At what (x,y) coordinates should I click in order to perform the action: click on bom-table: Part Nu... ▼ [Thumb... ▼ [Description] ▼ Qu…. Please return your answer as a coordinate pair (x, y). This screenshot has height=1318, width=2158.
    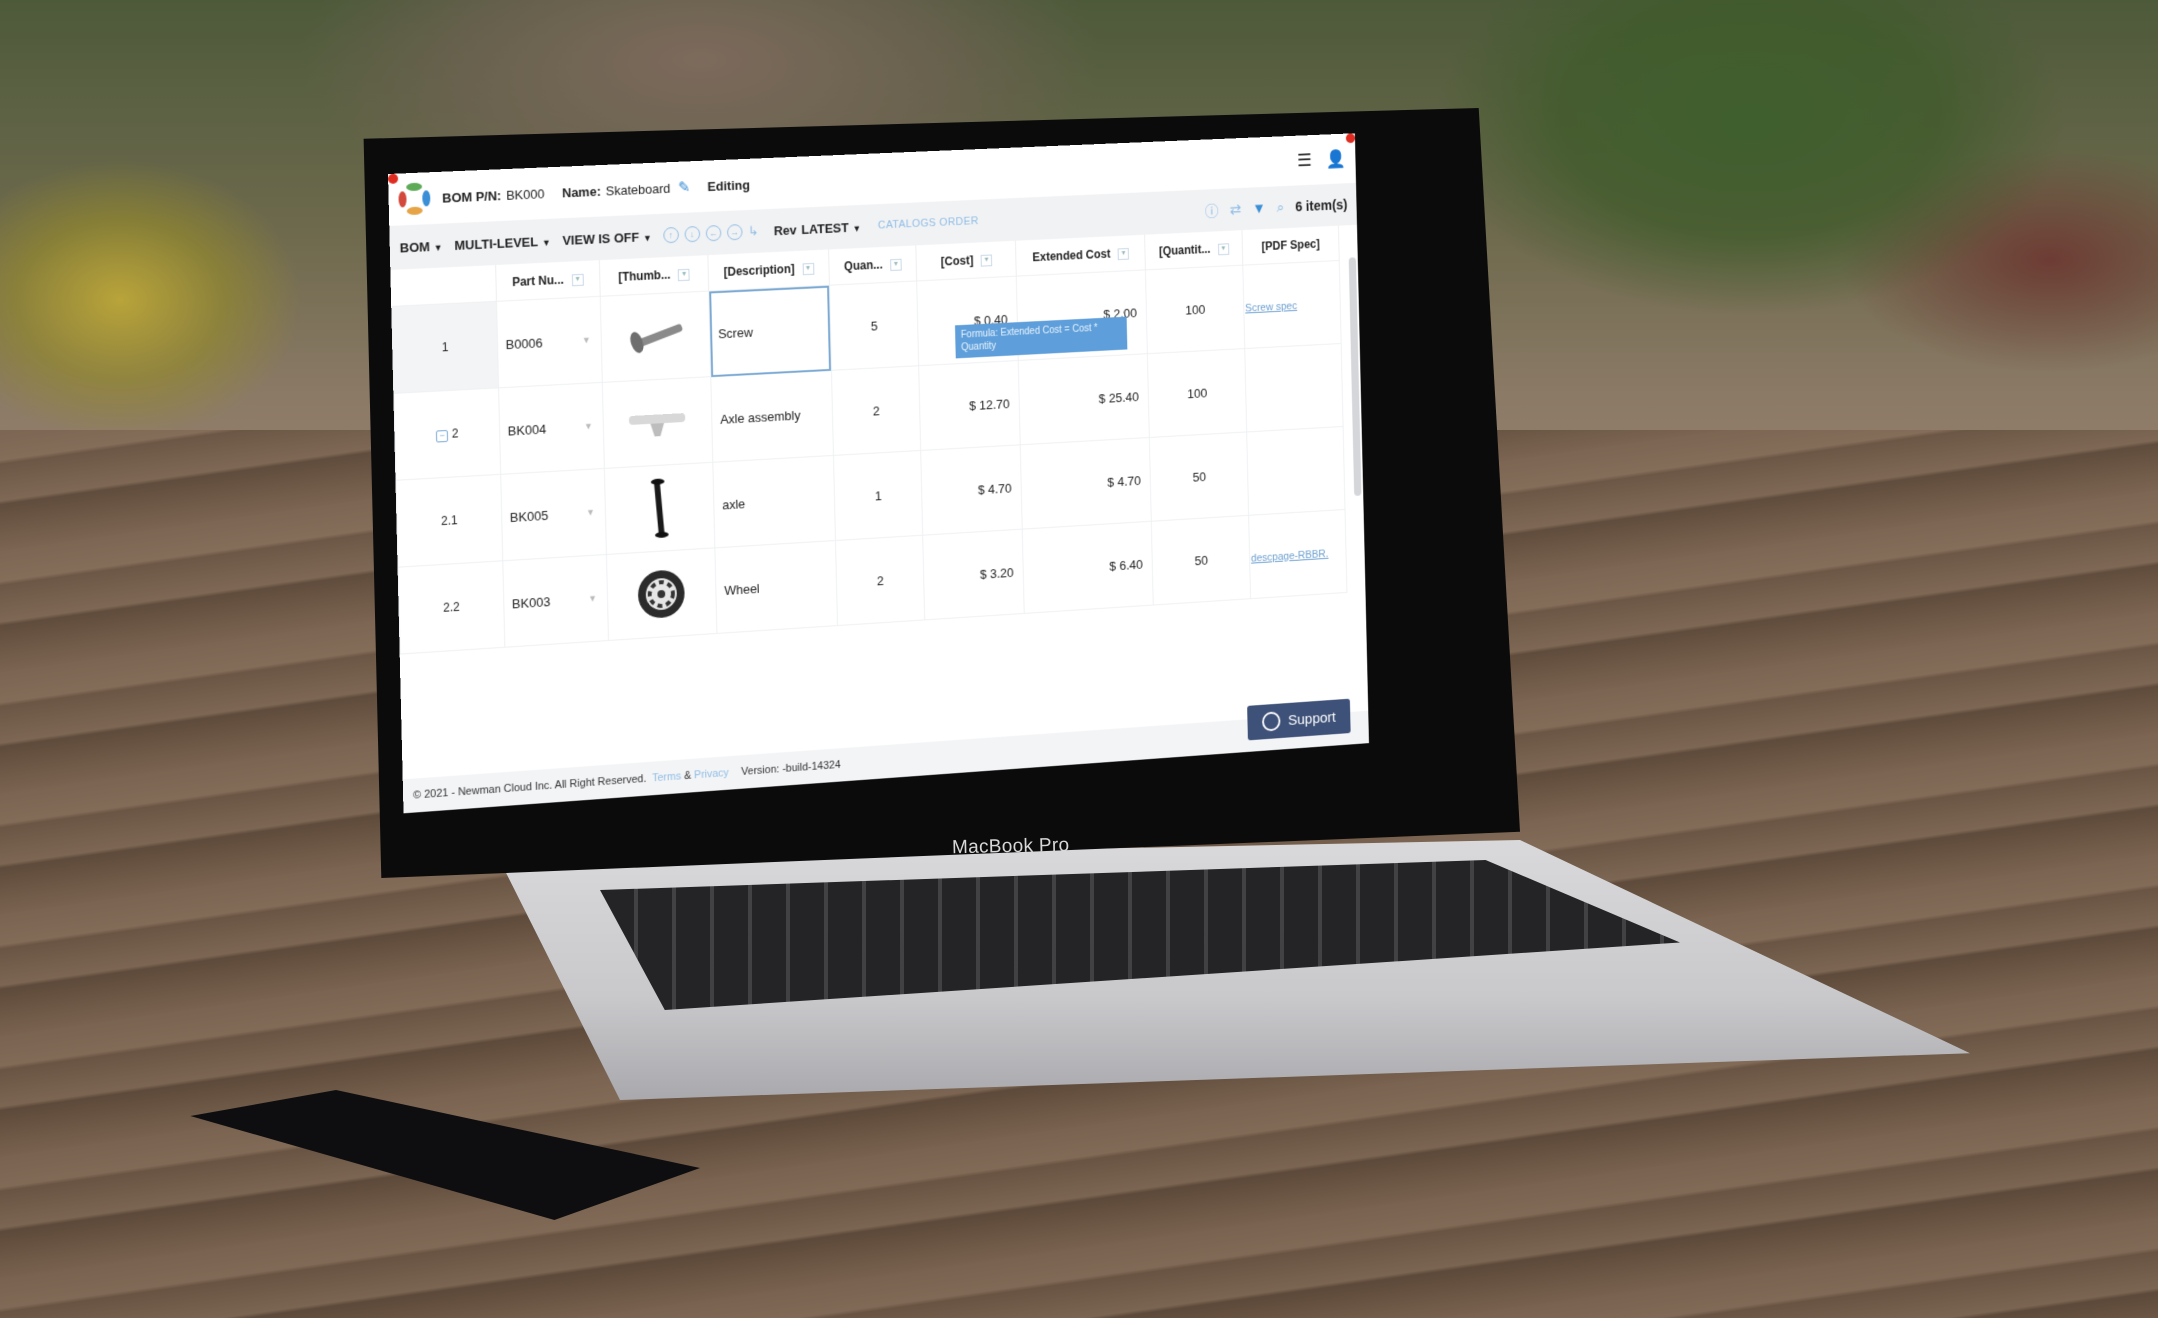
    Looking at the image, I should click on (868, 440).